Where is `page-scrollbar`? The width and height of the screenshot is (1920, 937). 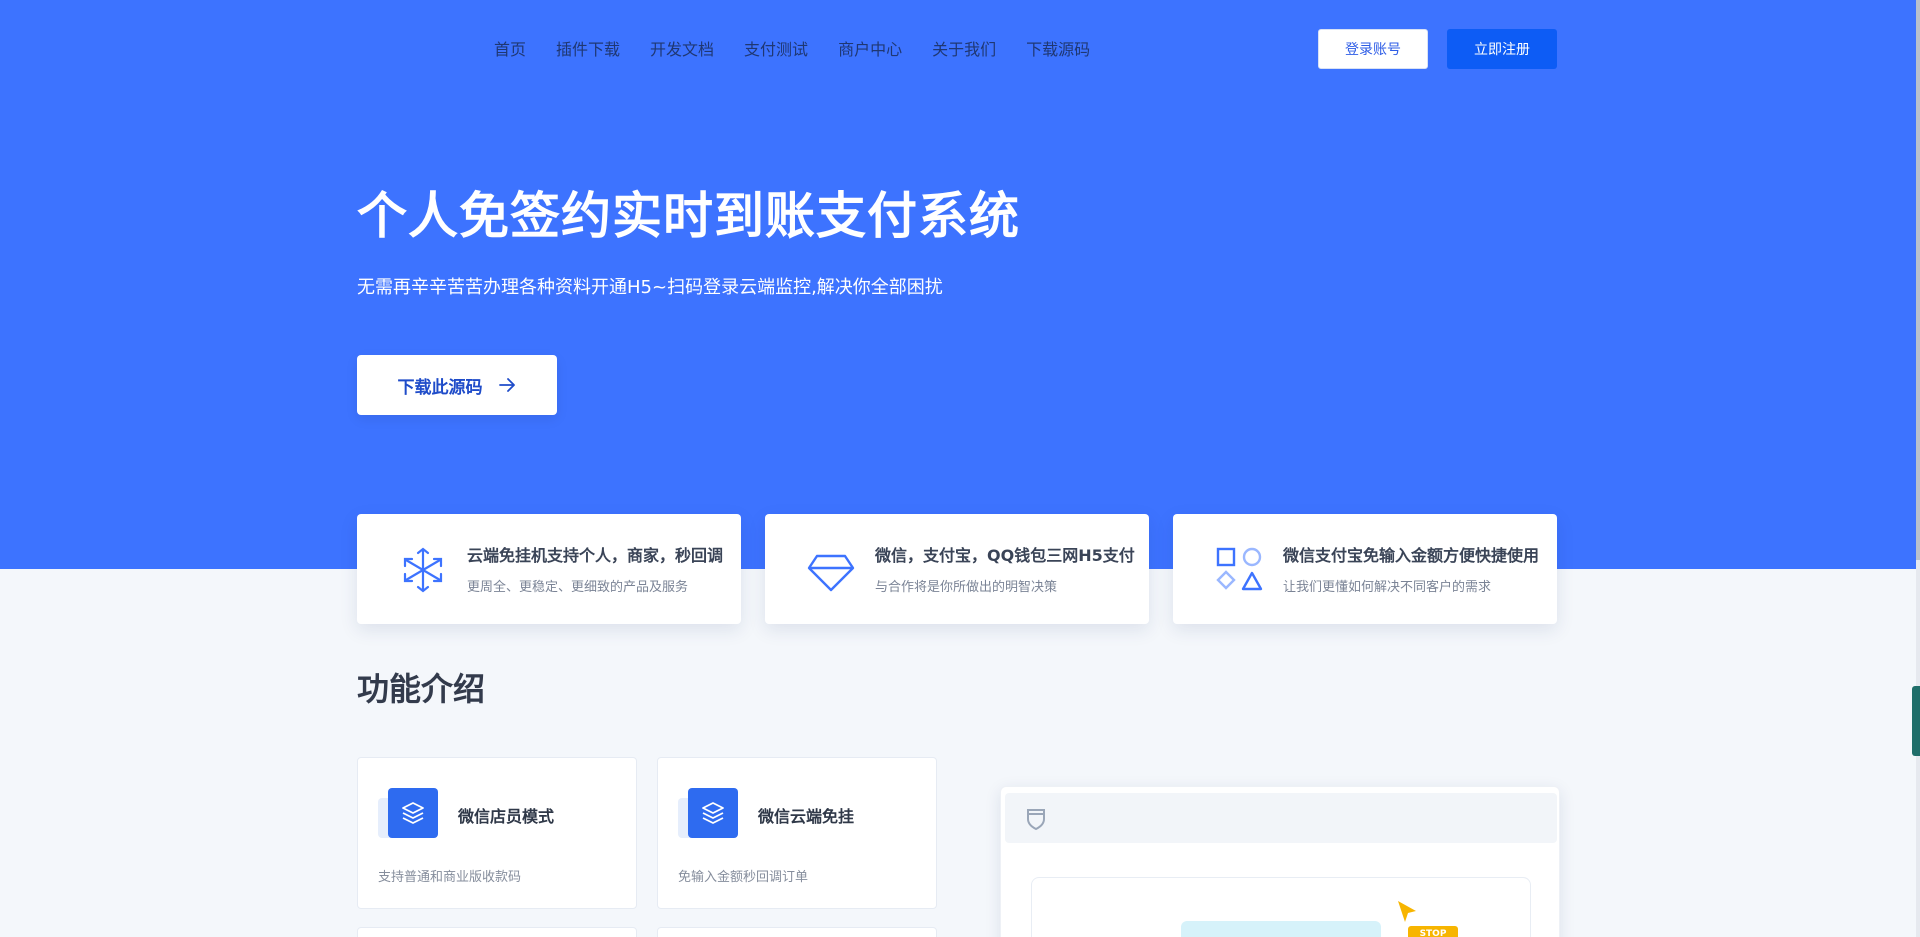
page-scrollbar is located at coordinates (1918, 468).